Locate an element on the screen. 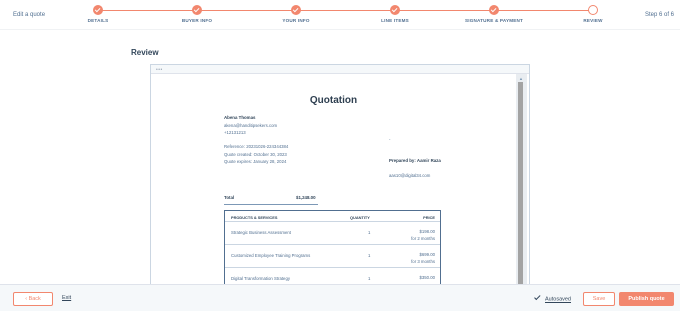 The height and width of the screenshot is (311, 680). step-label: REVIEW is located at coordinates (593, 20).